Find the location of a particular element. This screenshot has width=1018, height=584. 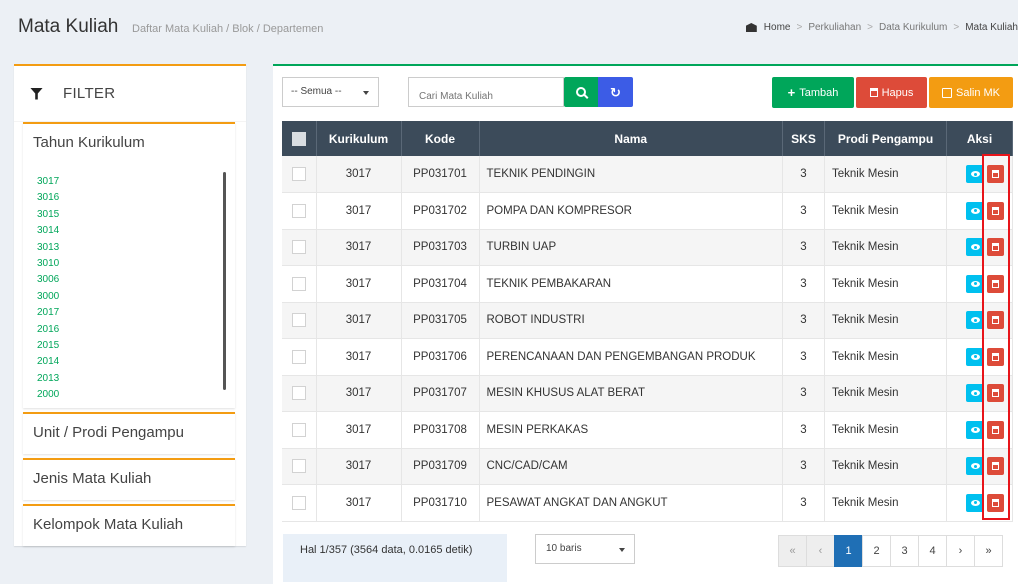

column-header-prodi: Prodi Pengampu is located at coordinates (885, 138).